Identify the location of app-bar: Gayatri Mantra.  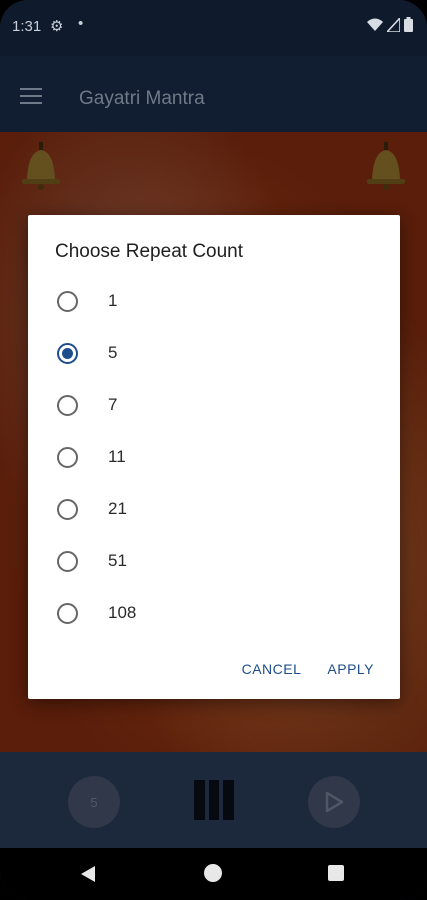
(213, 94).